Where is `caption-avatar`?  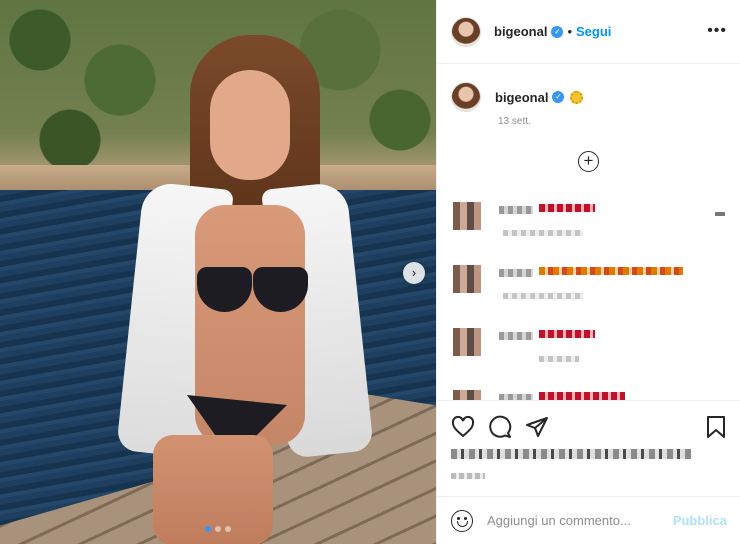 caption-avatar is located at coordinates (466, 97).